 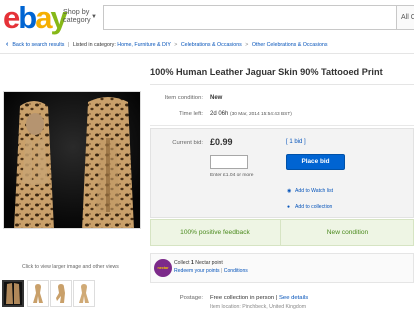 I want to click on logo-letter-b: b, so click(x=27, y=17).